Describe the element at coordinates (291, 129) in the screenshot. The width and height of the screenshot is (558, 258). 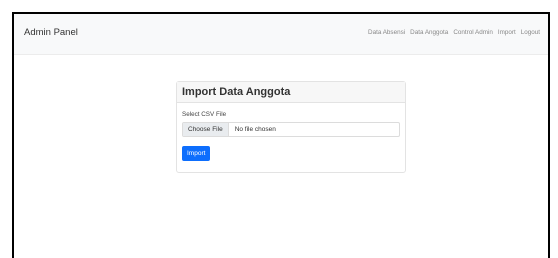
I see `csv-file-input: Choose File No file chosen` at that location.